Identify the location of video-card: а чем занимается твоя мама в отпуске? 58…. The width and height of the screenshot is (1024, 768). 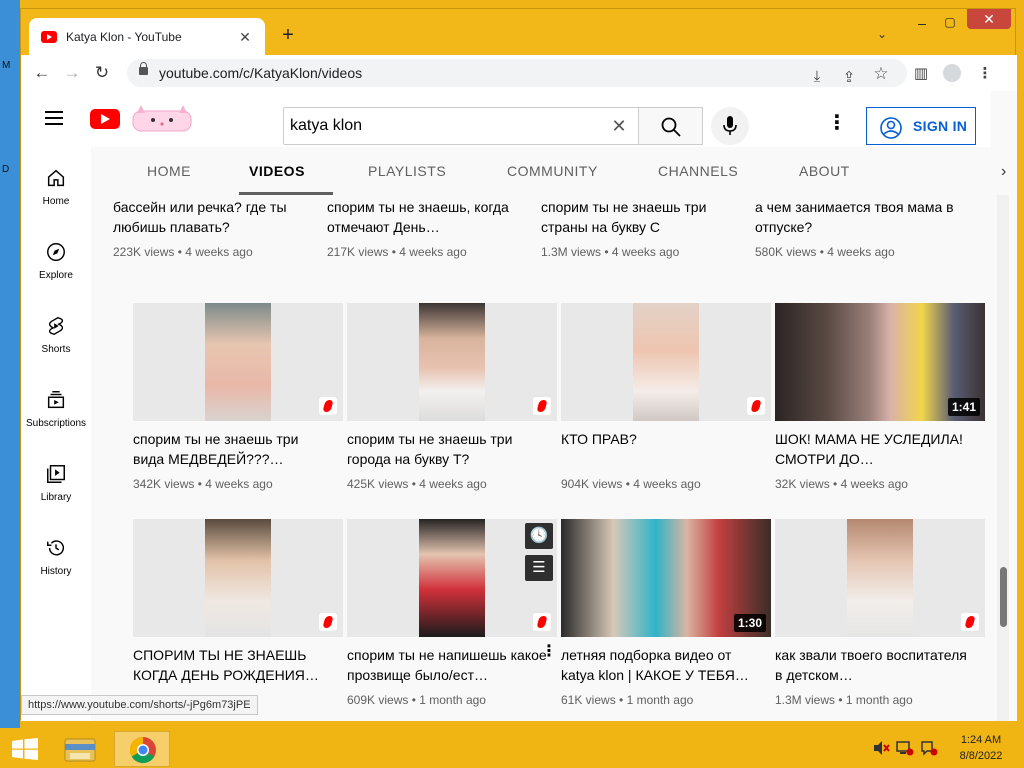
(860, 227).